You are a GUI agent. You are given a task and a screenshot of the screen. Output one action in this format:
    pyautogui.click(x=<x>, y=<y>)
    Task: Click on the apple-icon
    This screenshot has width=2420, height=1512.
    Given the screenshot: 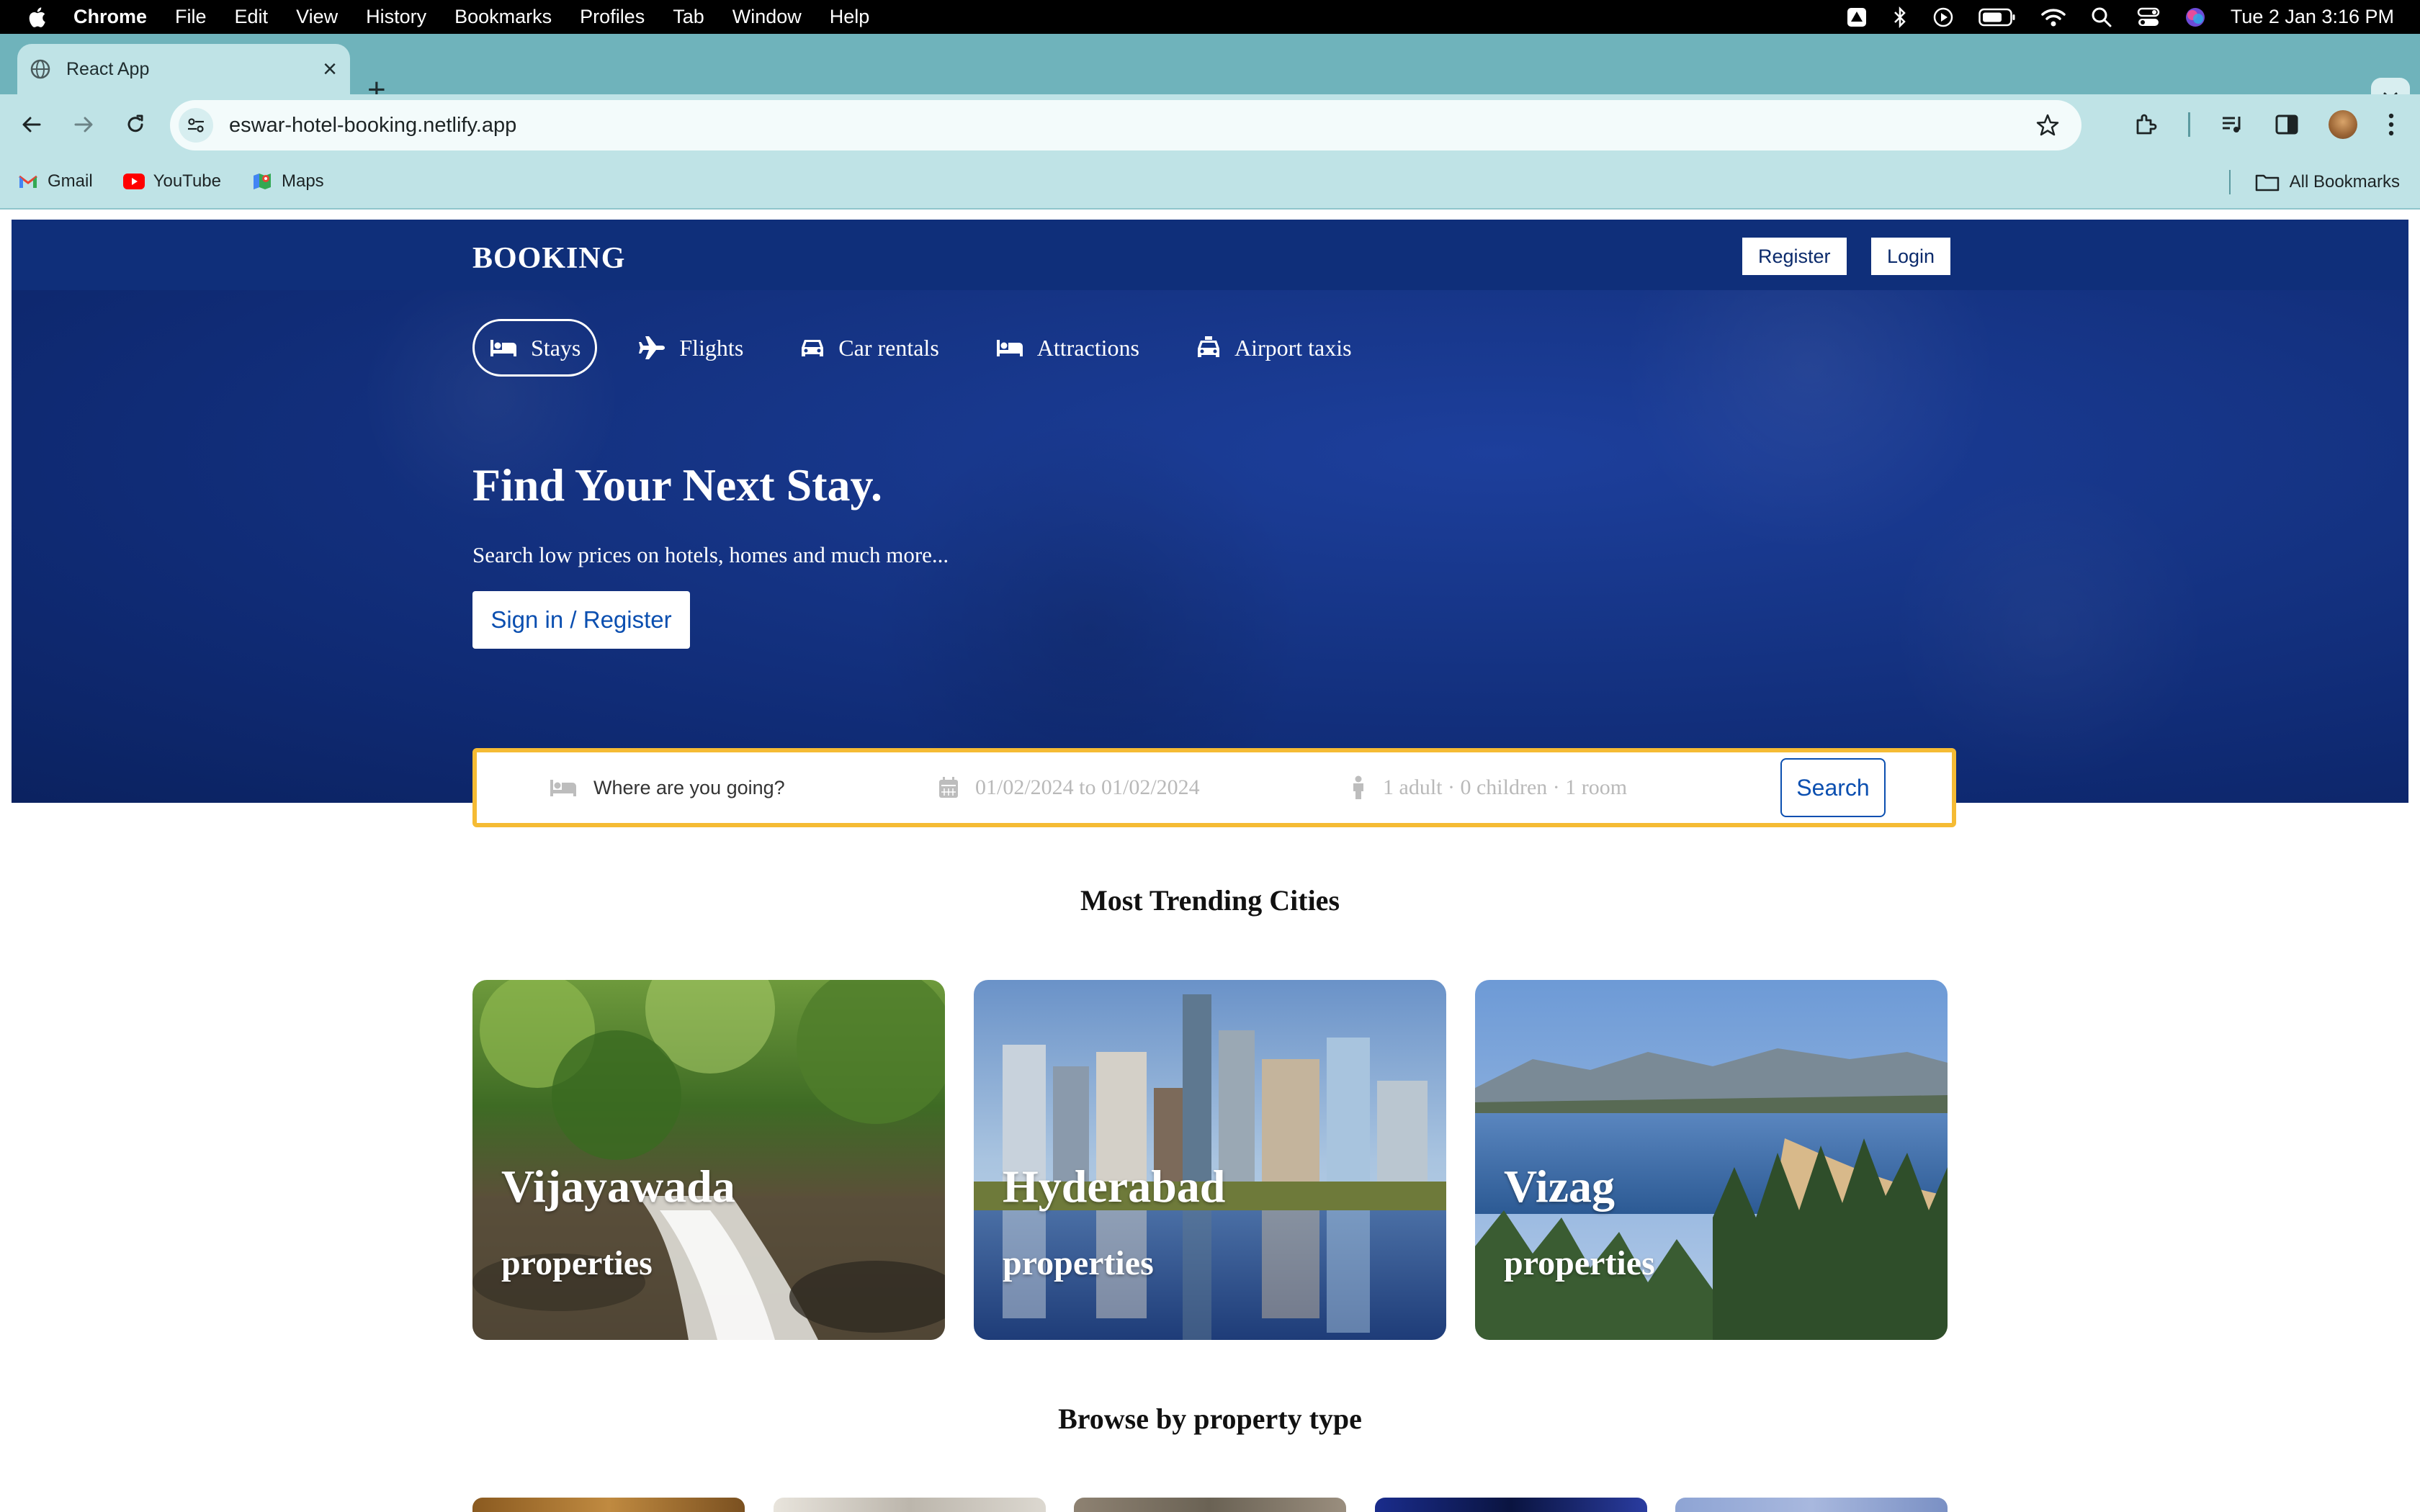 What is the action you would take?
    pyautogui.click(x=38, y=17)
    